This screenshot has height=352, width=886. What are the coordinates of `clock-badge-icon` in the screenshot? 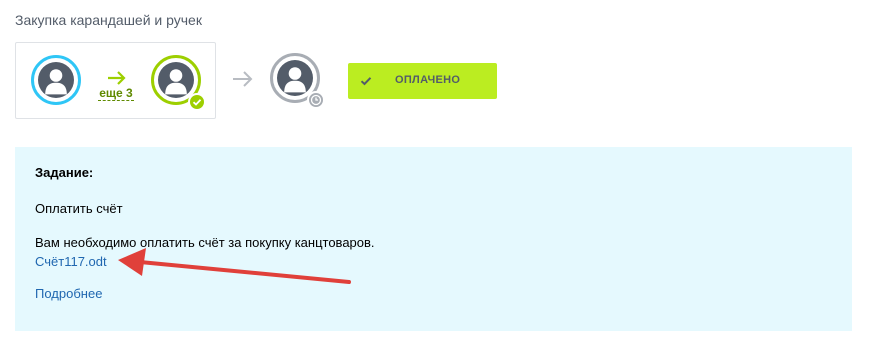 It's located at (316, 100).